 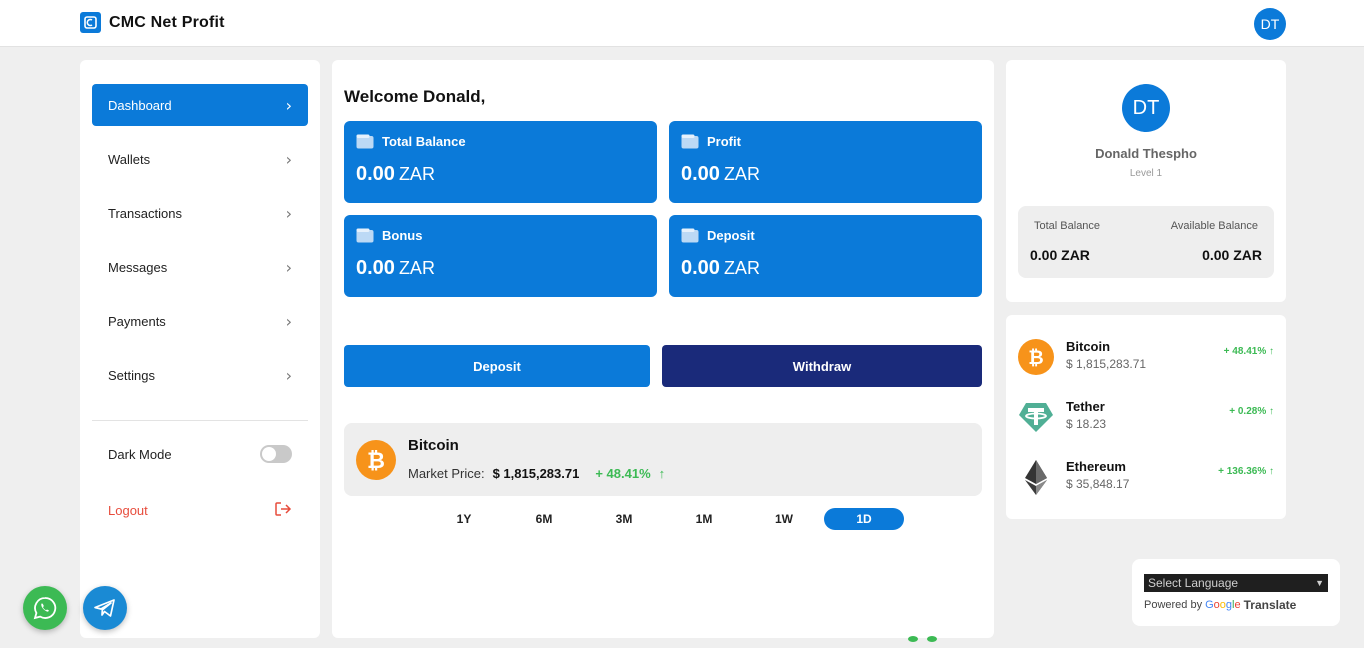 What do you see at coordinates (704, 519) in the screenshot?
I see `period-1m: 1M` at bounding box center [704, 519].